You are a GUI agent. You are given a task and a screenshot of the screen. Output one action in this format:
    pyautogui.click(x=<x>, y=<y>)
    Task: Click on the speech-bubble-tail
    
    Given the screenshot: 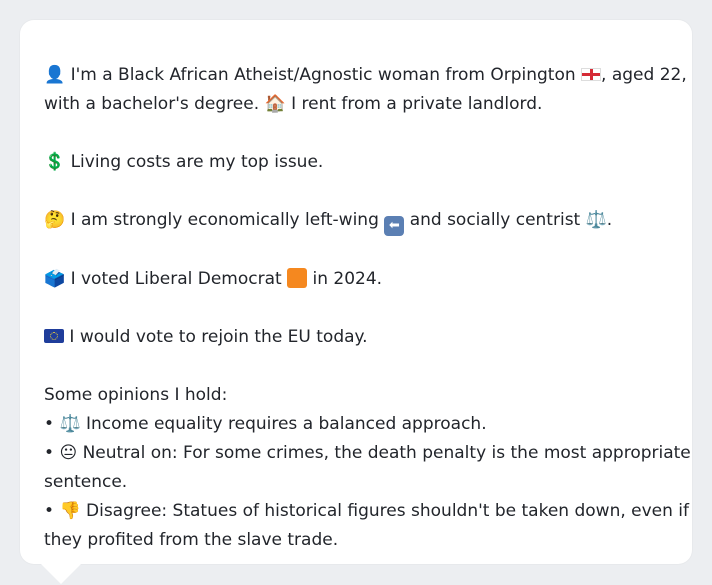 What is the action you would take?
    pyautogui.click(x=61, y=574)
    